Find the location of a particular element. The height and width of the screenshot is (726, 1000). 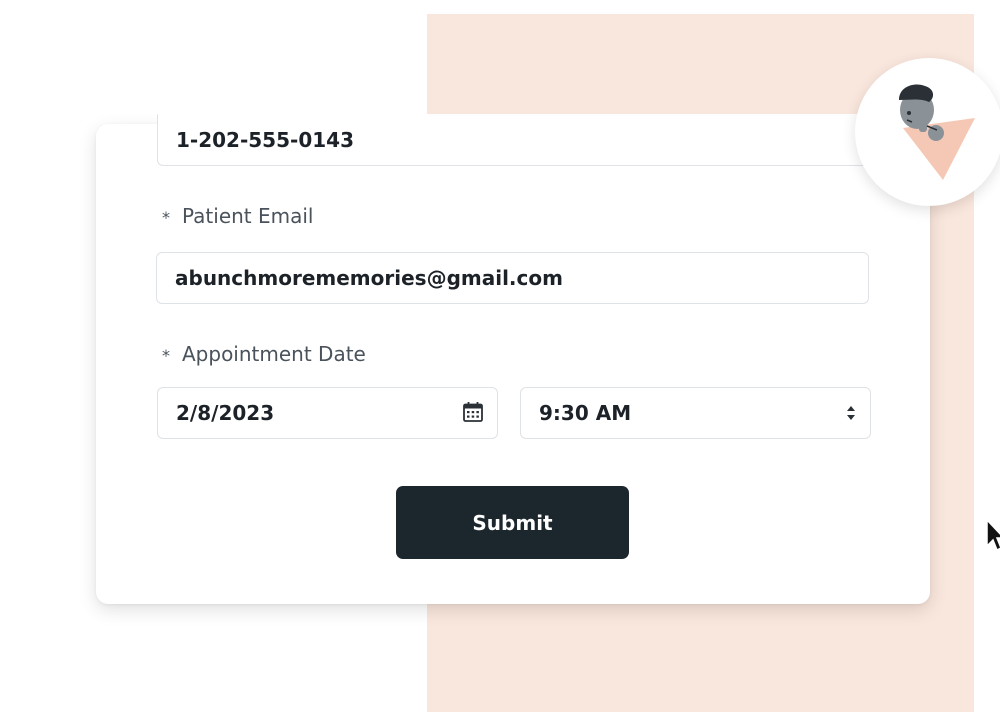

email-field: abunchmorememories@gmail.com is located at coordinates (512, 278).